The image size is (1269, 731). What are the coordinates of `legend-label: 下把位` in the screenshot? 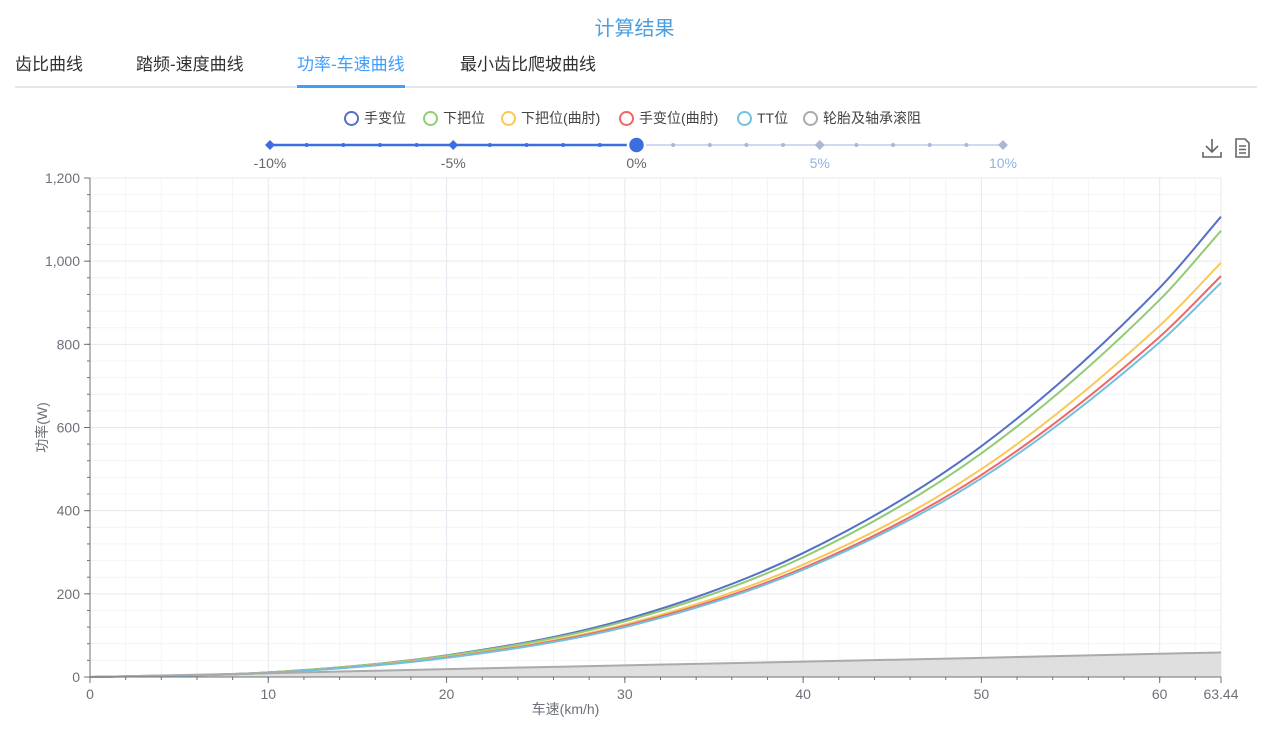 It's located at (464, 118).